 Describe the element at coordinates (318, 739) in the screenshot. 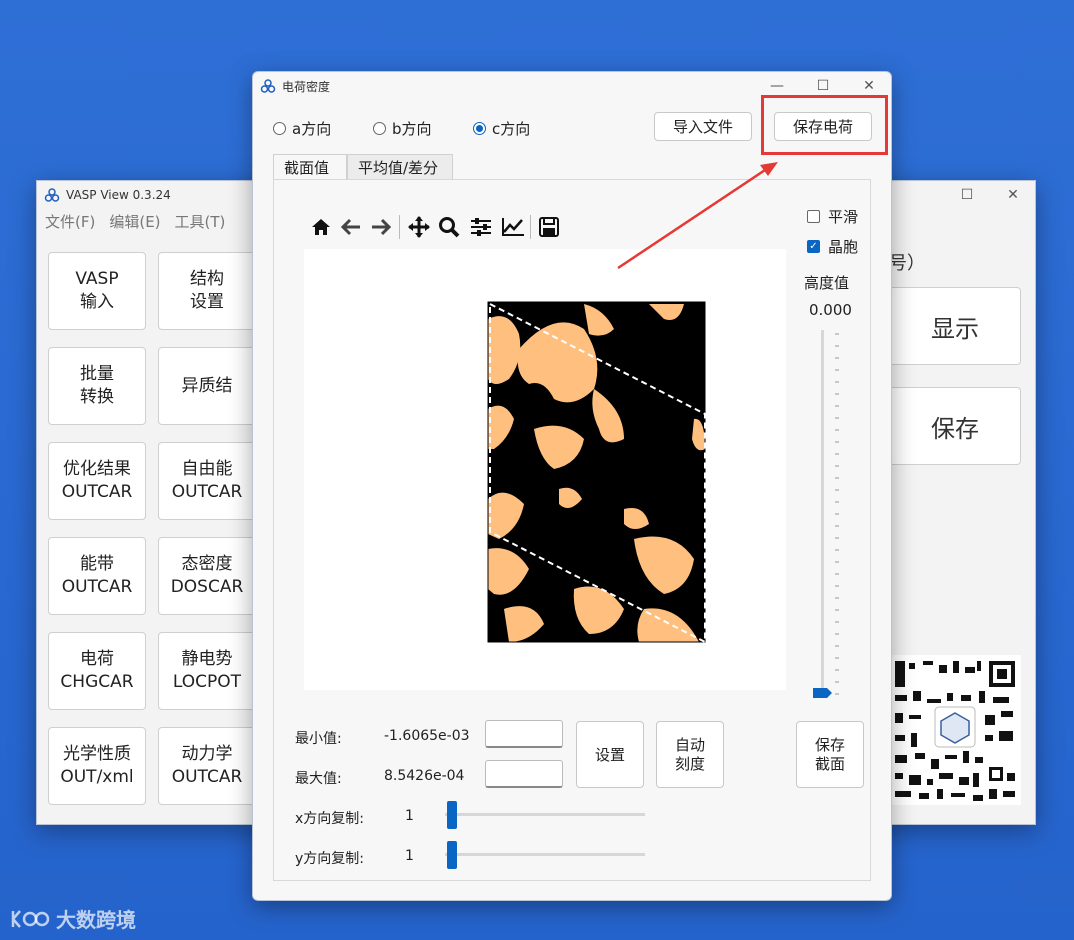

I see `min-label: 最小值:` at that location.